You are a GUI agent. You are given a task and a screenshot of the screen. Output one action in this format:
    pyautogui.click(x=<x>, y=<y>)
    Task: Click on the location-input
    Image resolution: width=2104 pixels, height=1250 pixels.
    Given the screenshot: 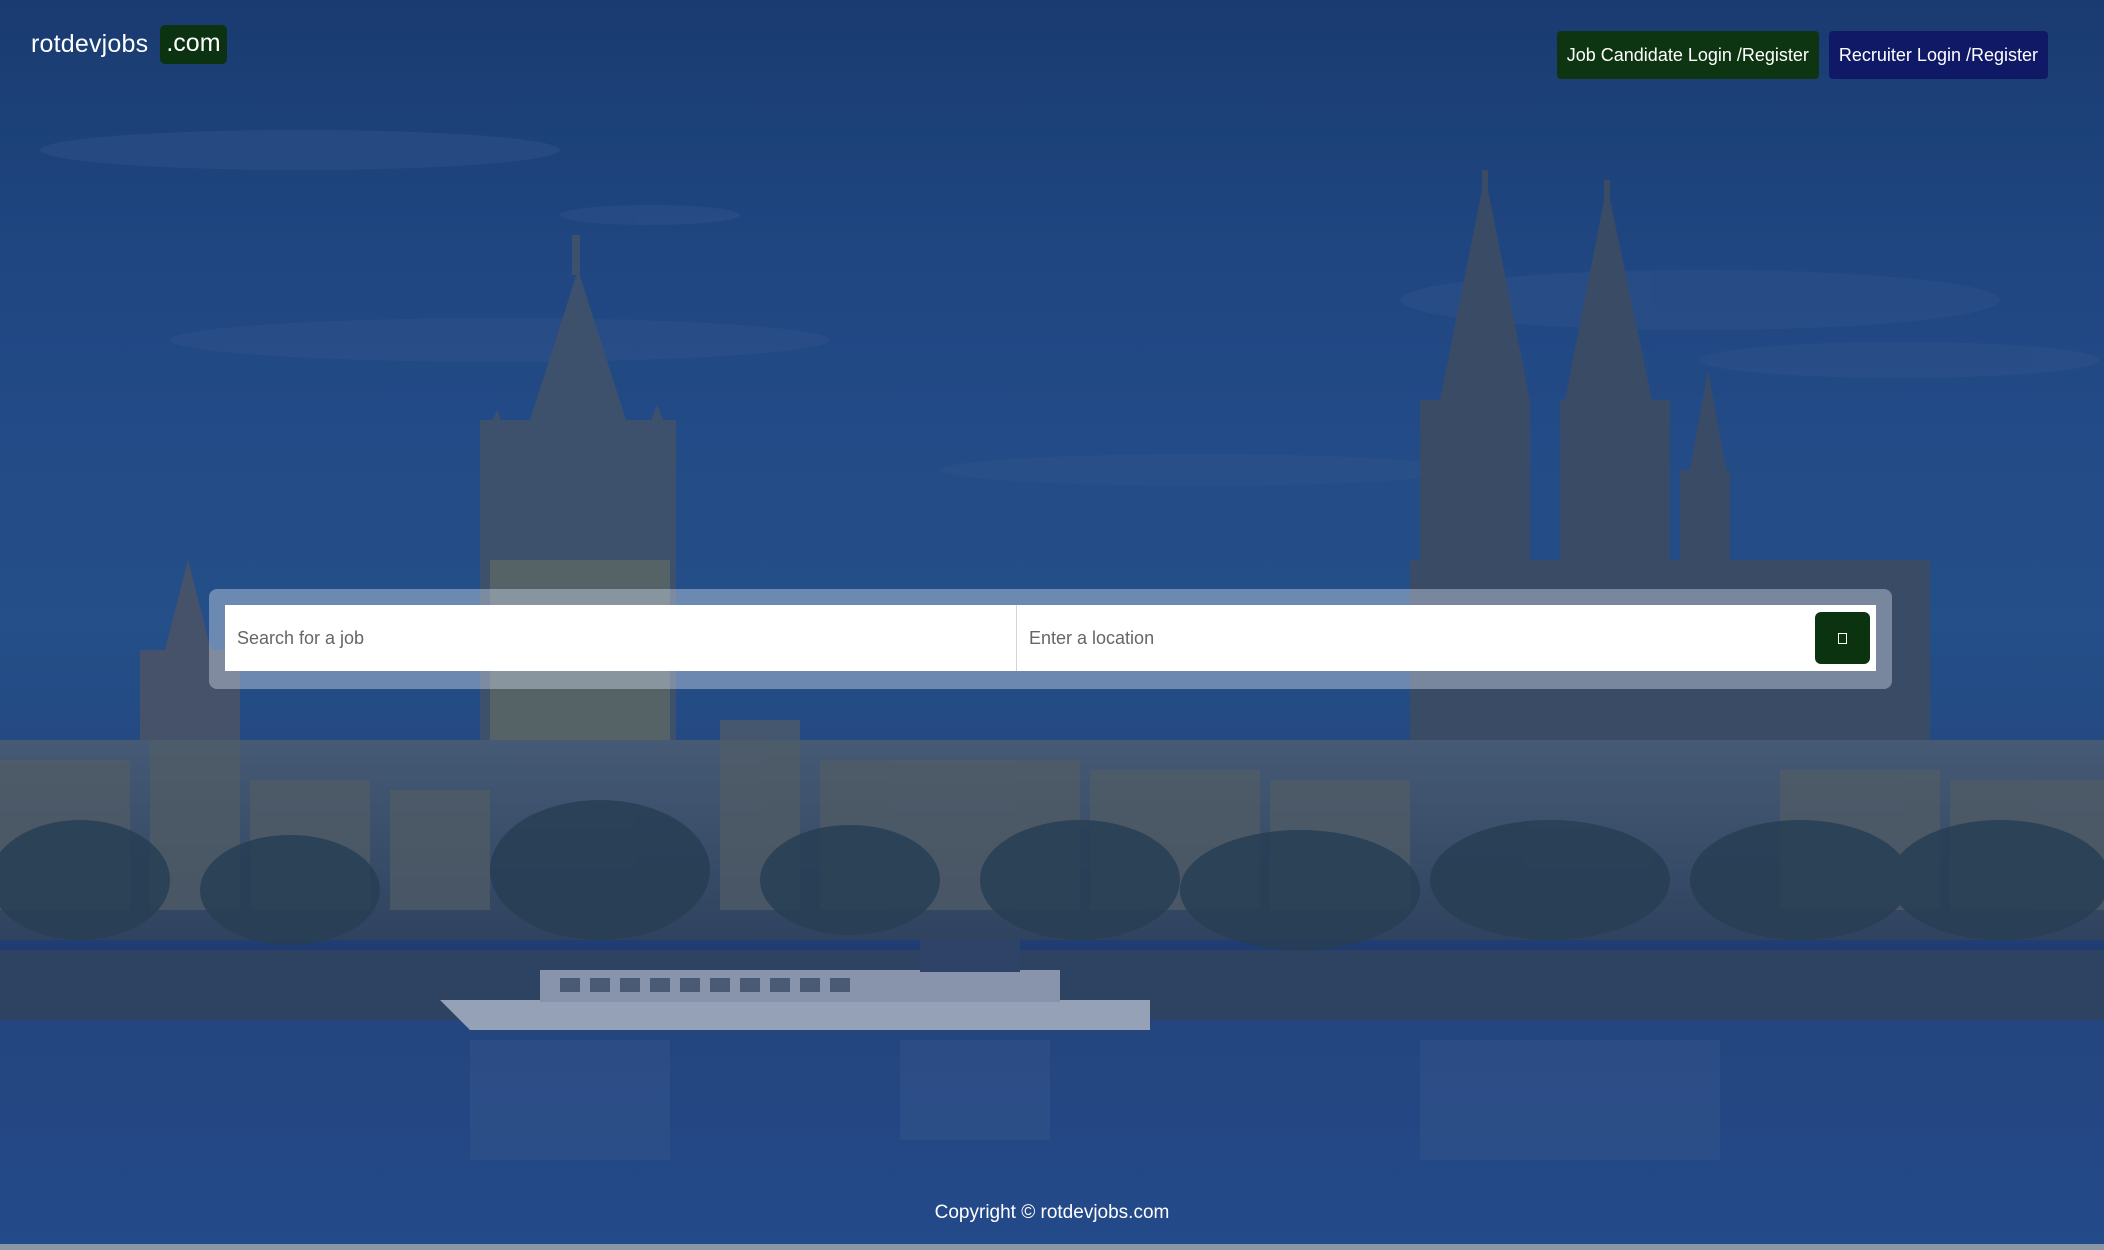 What is the action you would take?
    pyautogui.click(x=1414, y=638)
    